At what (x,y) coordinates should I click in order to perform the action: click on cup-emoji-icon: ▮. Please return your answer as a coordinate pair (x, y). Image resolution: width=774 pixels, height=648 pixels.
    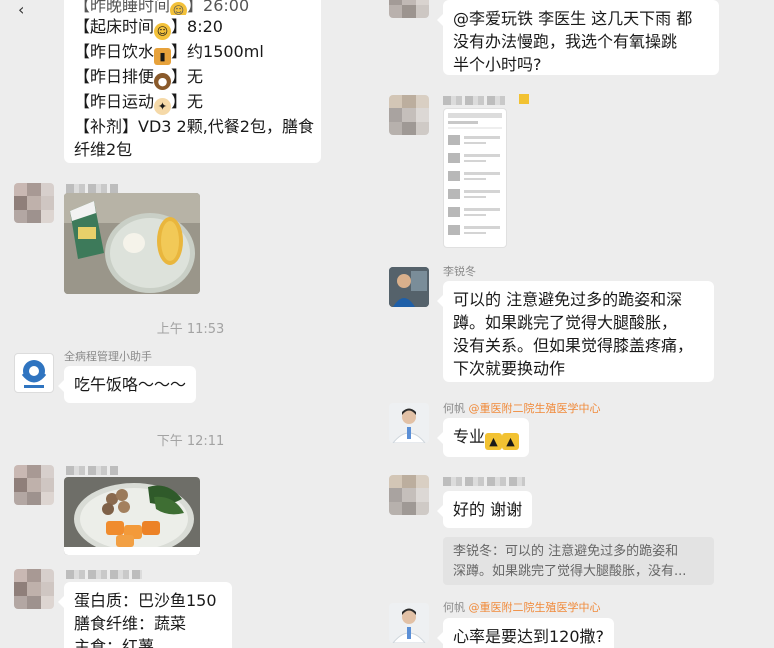
    Looking at the image, I should click on (163, 56).